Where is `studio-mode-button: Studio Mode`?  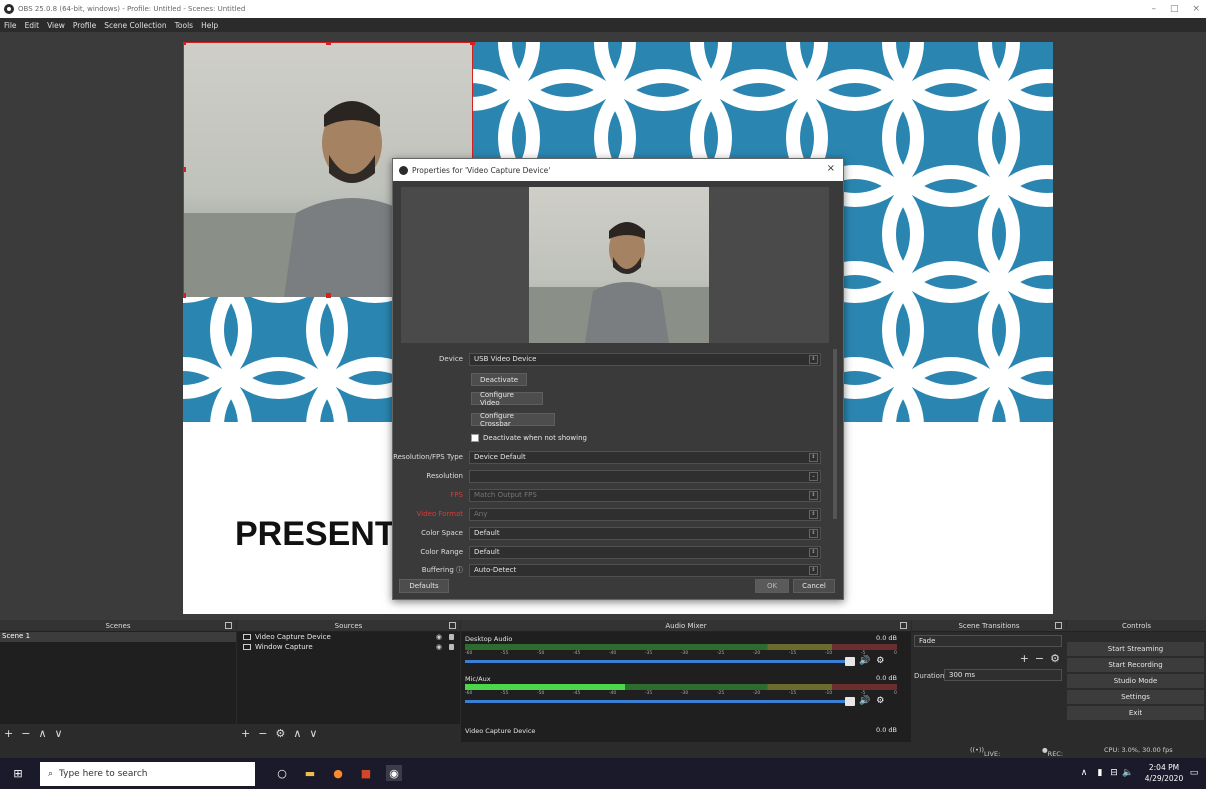 studio-mode-button: Studio Mode is located at coordinates (1135, 681).